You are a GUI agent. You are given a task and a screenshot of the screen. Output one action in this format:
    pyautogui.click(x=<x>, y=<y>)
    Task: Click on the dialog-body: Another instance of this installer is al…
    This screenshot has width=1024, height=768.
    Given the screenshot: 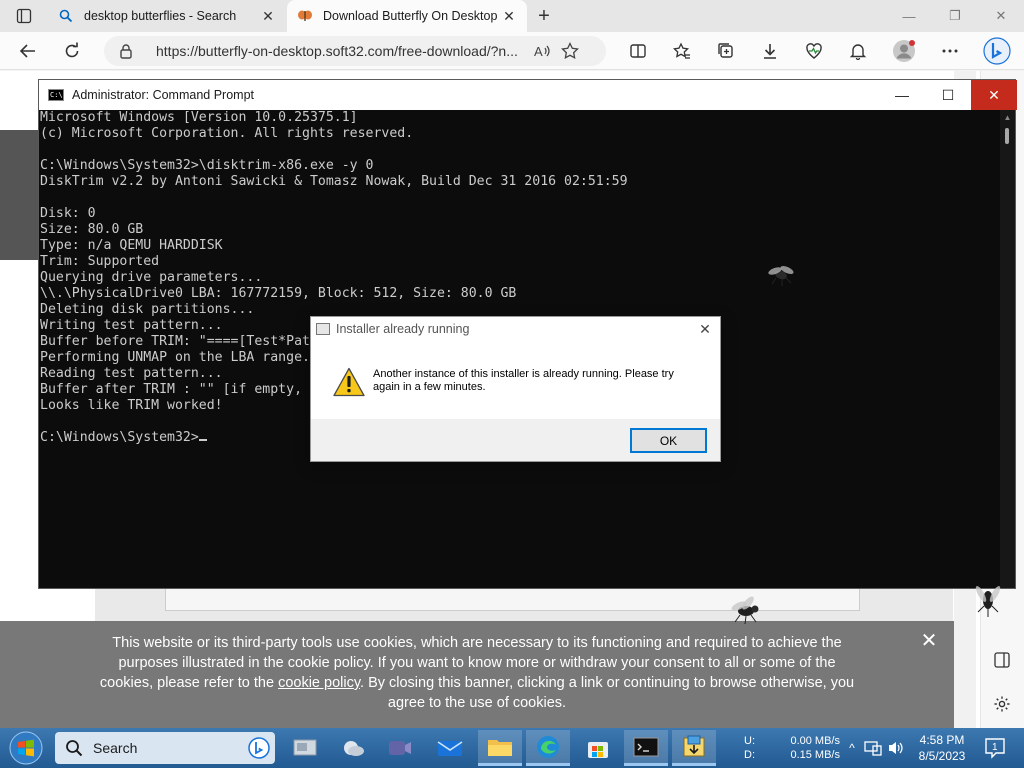 What is the action you would take?
    pyautogui.click(x=515, y=380)
    